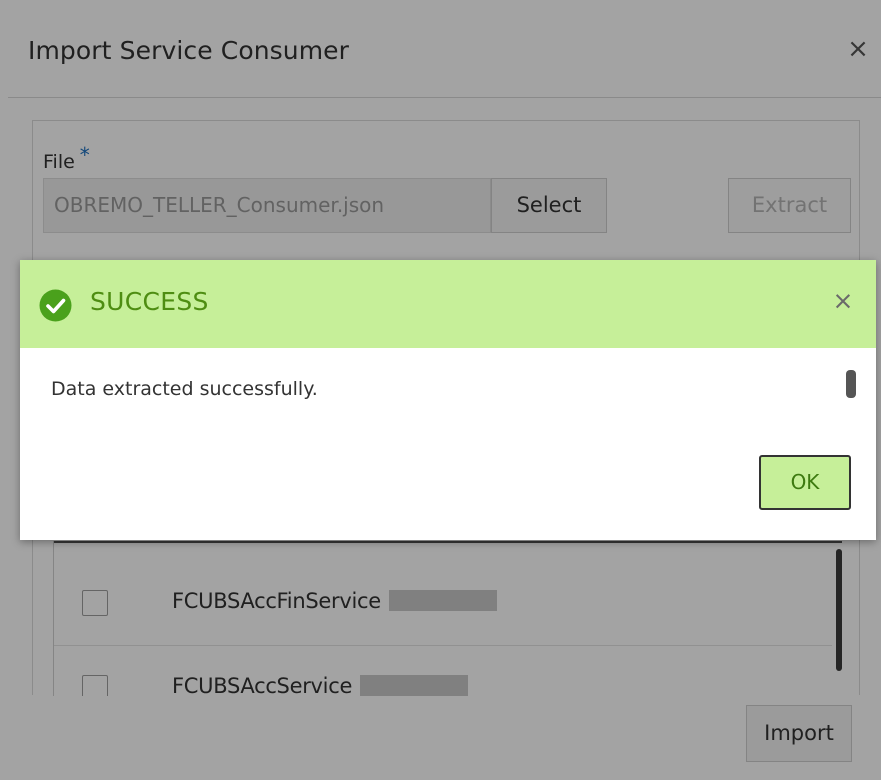 The image size is (881, 780). What do you see at coordinates (843, 301) in the screenshot?
I see `close-icon: ×` at bounding box center [843, 301].